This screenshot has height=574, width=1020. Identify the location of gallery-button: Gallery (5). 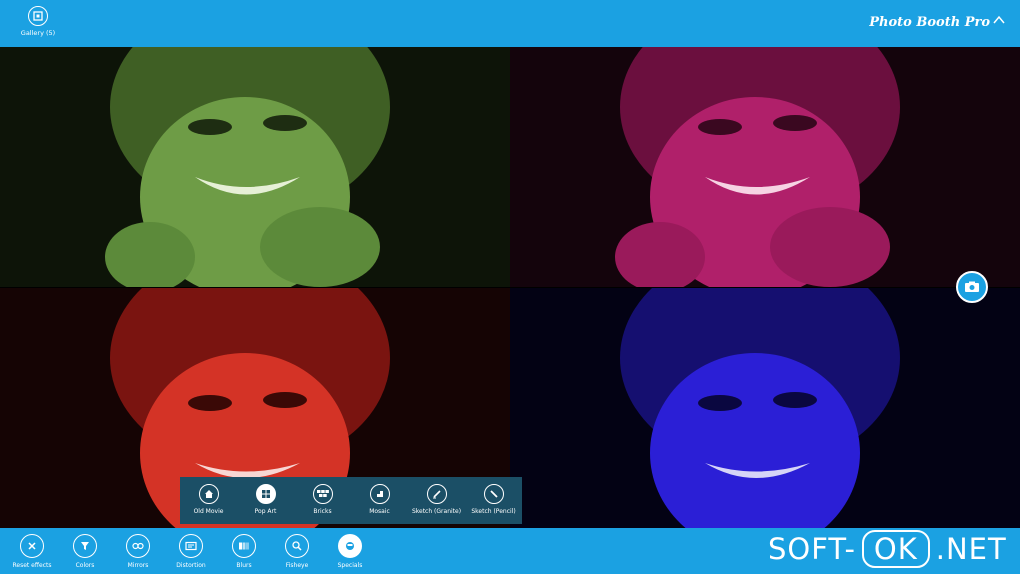
(38, 21).